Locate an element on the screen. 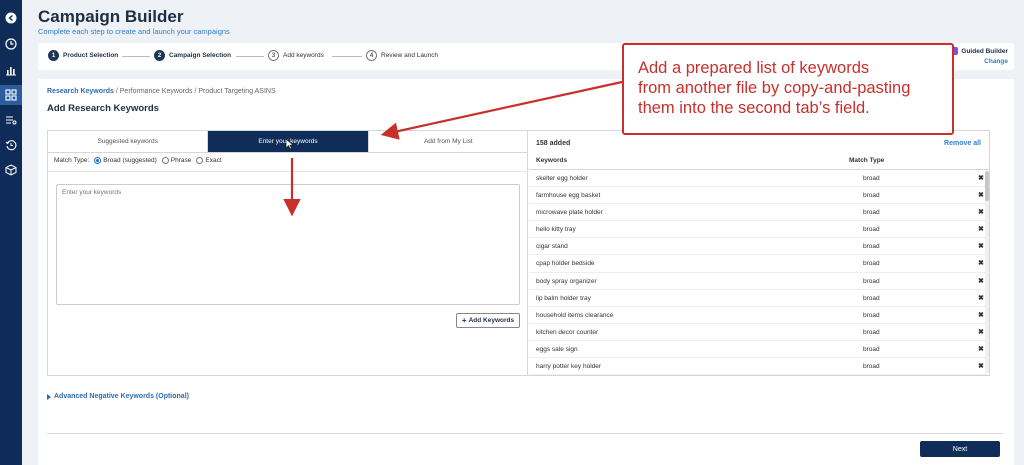 Image resolution: width=1024 pixels, height=465 pixels. scrollbar is located at coordinates (987, 272).